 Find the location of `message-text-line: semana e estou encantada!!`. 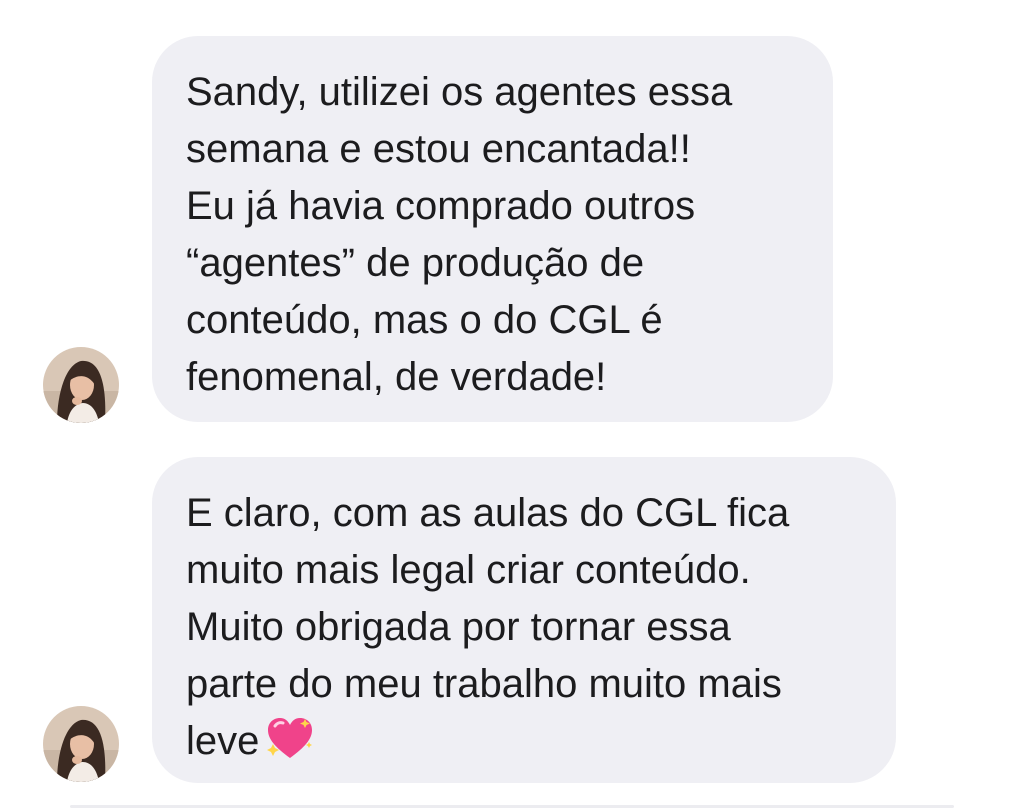

message-text-line: semana e estou encantada!! is located at coordinates (438, 149).